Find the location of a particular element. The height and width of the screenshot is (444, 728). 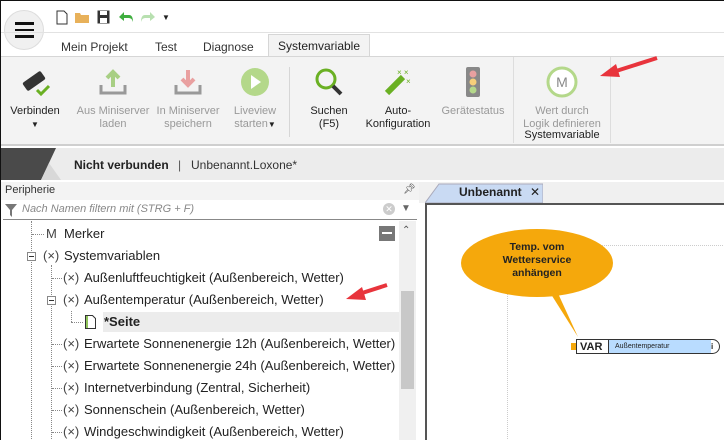

save-to-miniserver-button: In Miniserver speichern is located at coordinates (188, 98).